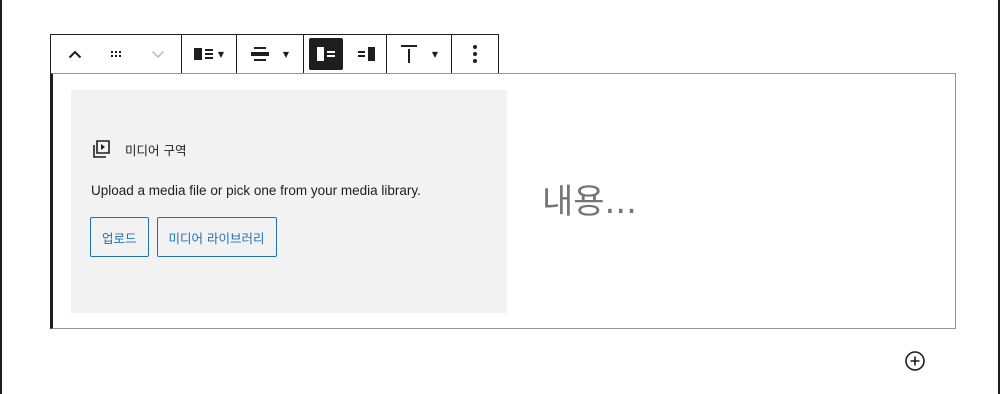 The height and width of the screenshot is (394, 1000). Describe the element at coordinates (101, 149) in the screenshot. I see `media-icon` at that location.